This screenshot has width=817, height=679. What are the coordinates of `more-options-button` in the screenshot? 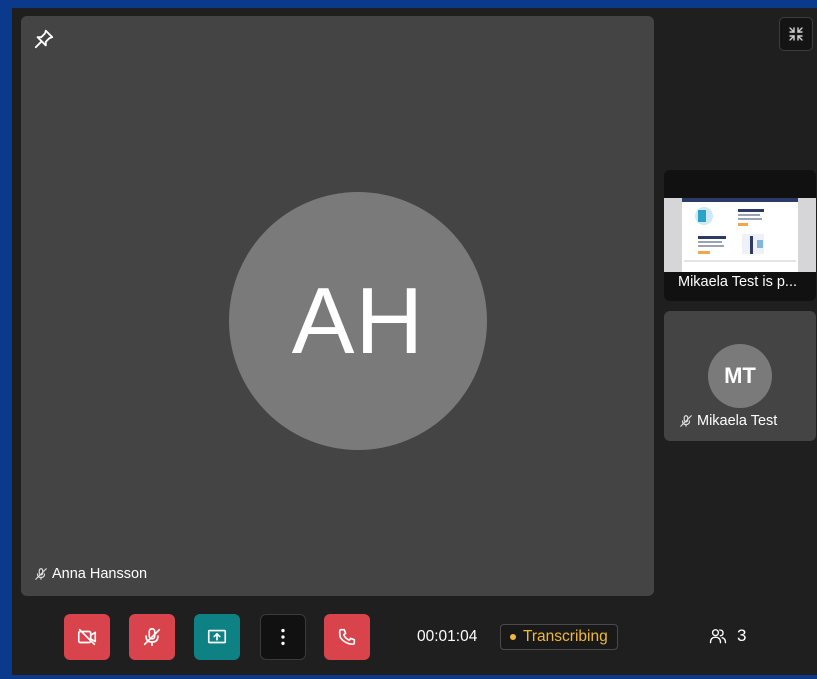 It's located at (283, 637).